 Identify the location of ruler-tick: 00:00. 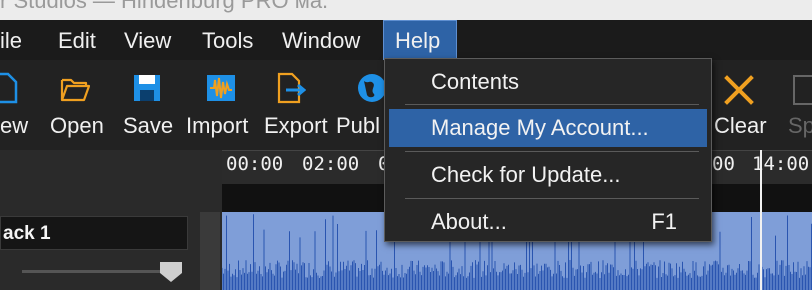
(255, 164).